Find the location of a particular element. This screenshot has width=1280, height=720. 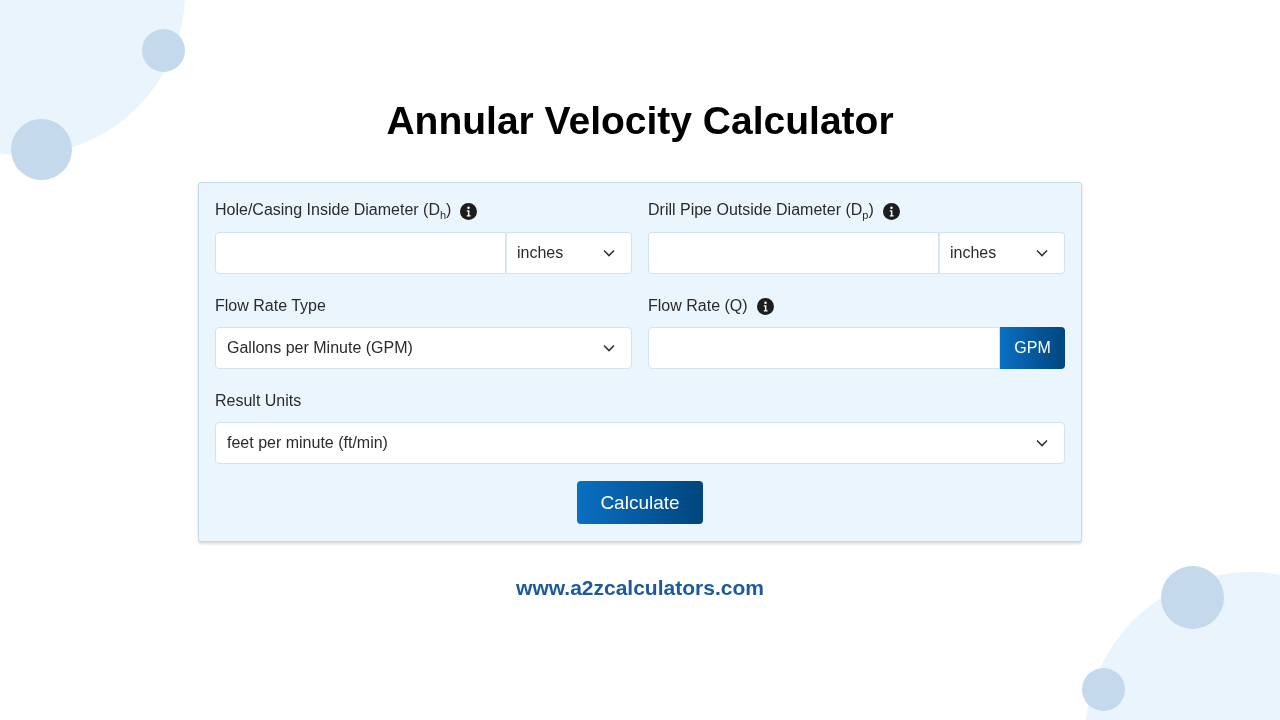

dropdown: Gallons per Minute (GPM) is located at coordinates (423, 348).